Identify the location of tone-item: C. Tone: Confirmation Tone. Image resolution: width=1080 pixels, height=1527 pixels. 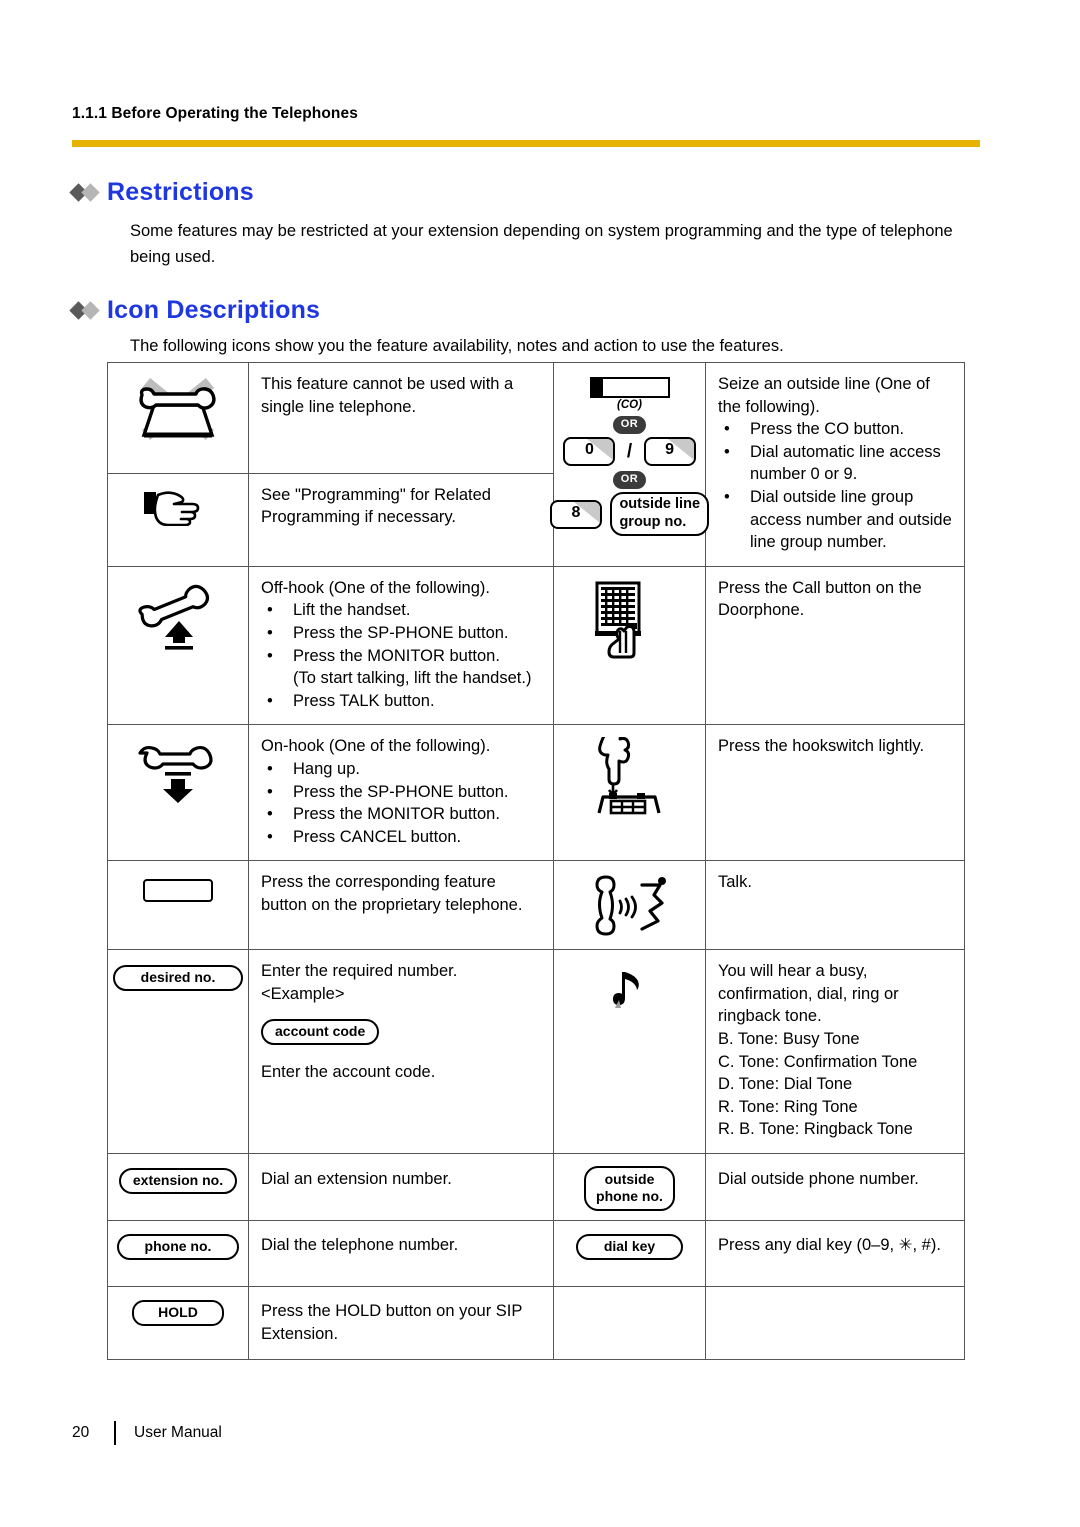
(818, 1061).